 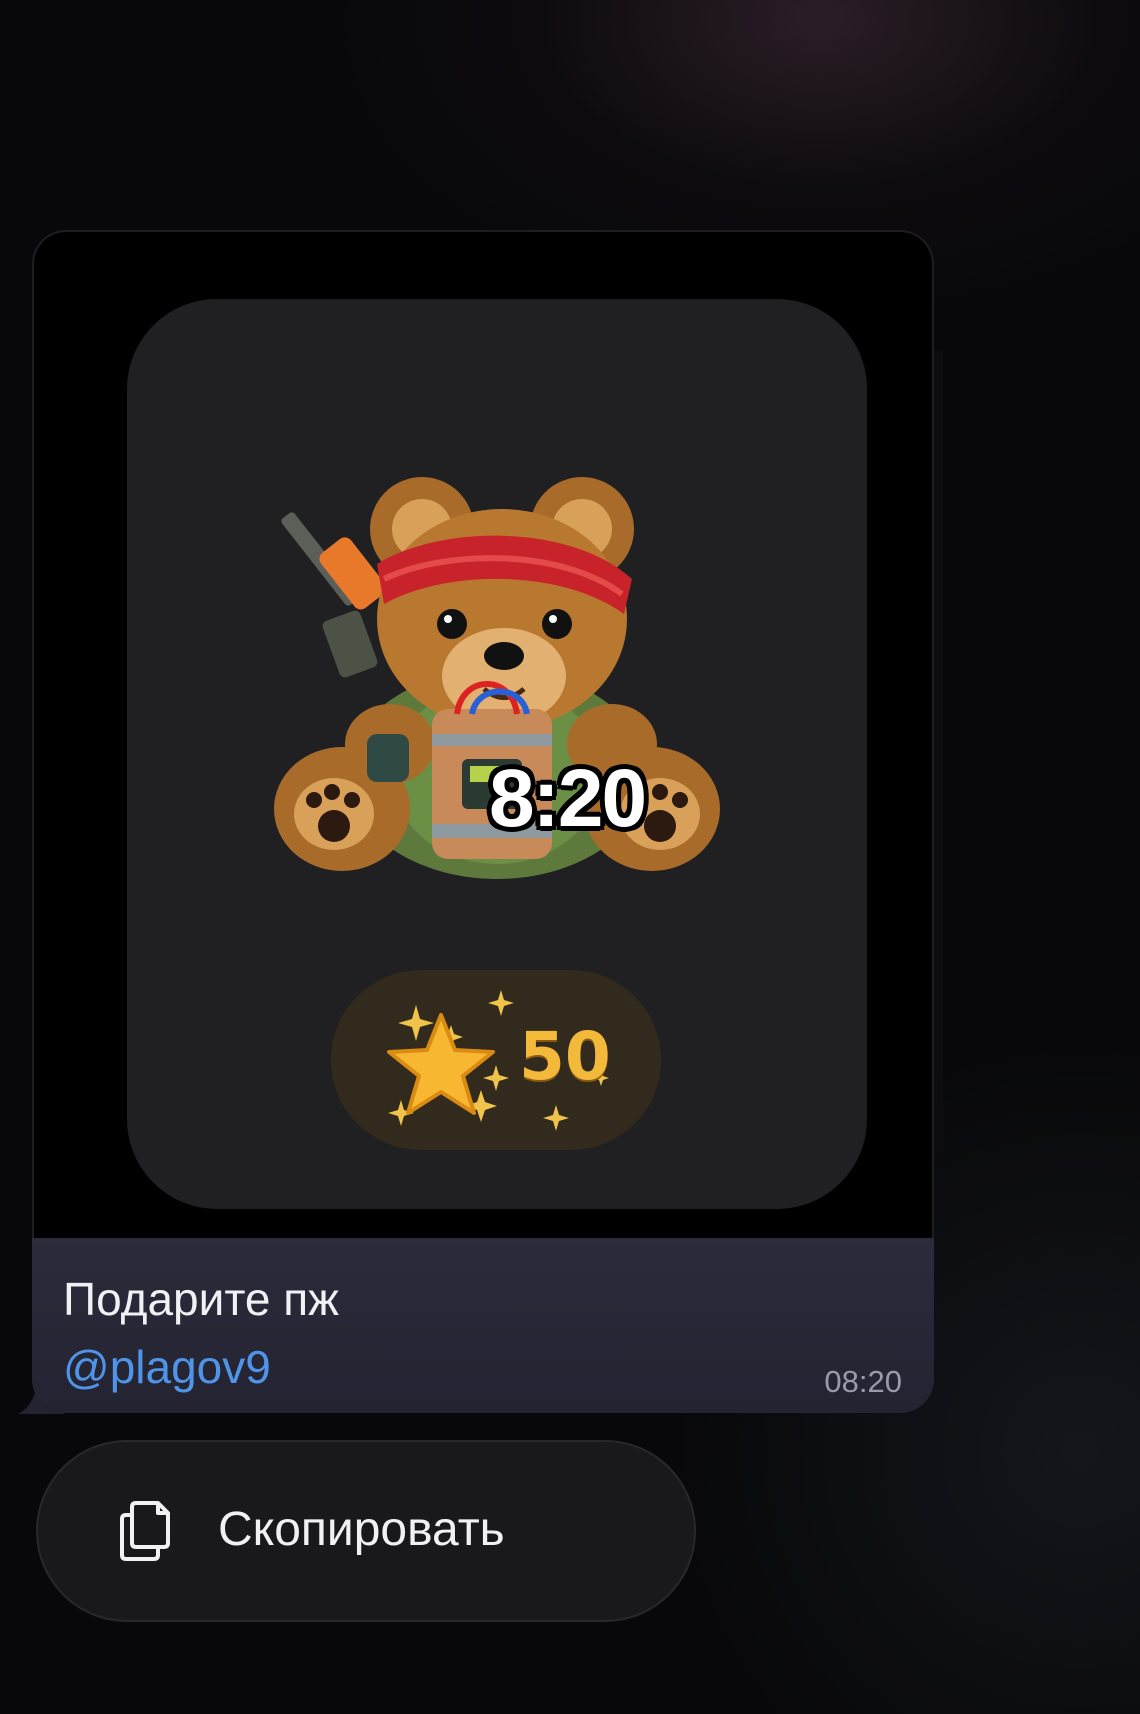 I want to click on gift-price-pill: 50, so click(x=496, y=1060).